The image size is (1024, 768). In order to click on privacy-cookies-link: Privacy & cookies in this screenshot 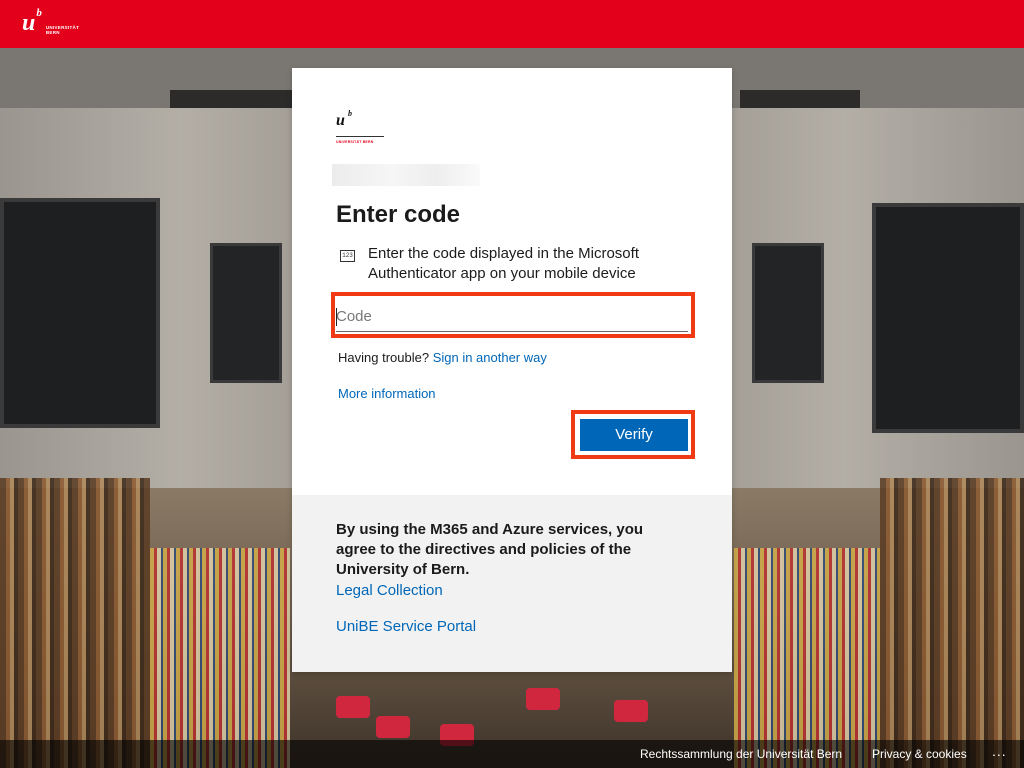, I will do `click(919, 754)`.